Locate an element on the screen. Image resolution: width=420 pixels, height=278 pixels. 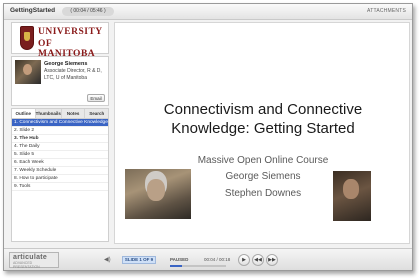
presentation-title: GettingStarted is located at coordinates (33, 10).